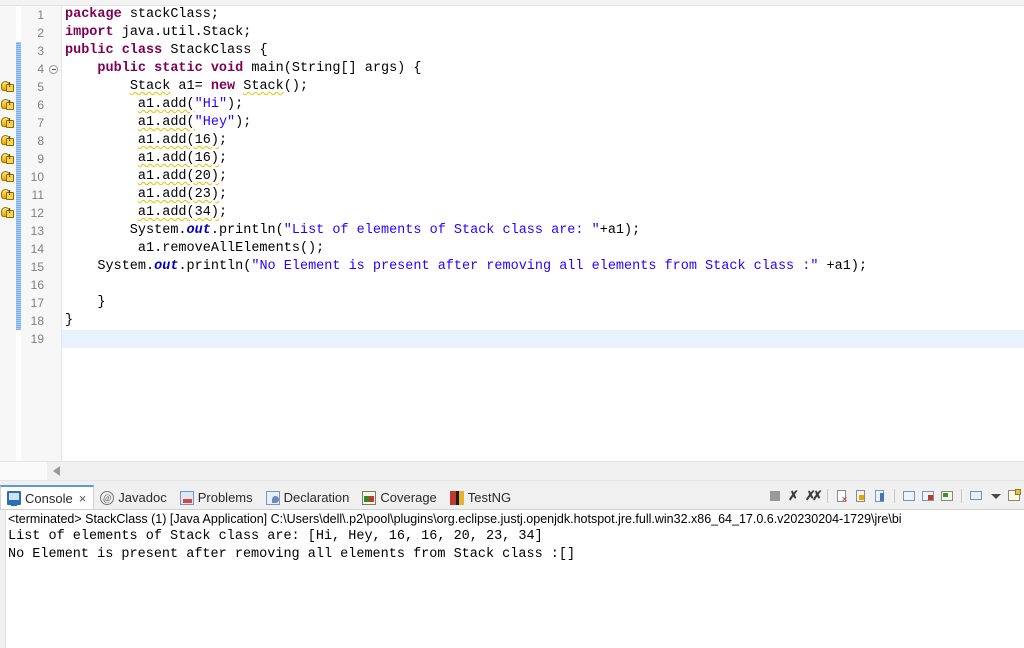 Image resolution: width=1024 pixels, height=648 pixels. What do you see at coordinates (227, 86) in the screenshot?
I see `code-token: new` at bounding box center [227, 86].